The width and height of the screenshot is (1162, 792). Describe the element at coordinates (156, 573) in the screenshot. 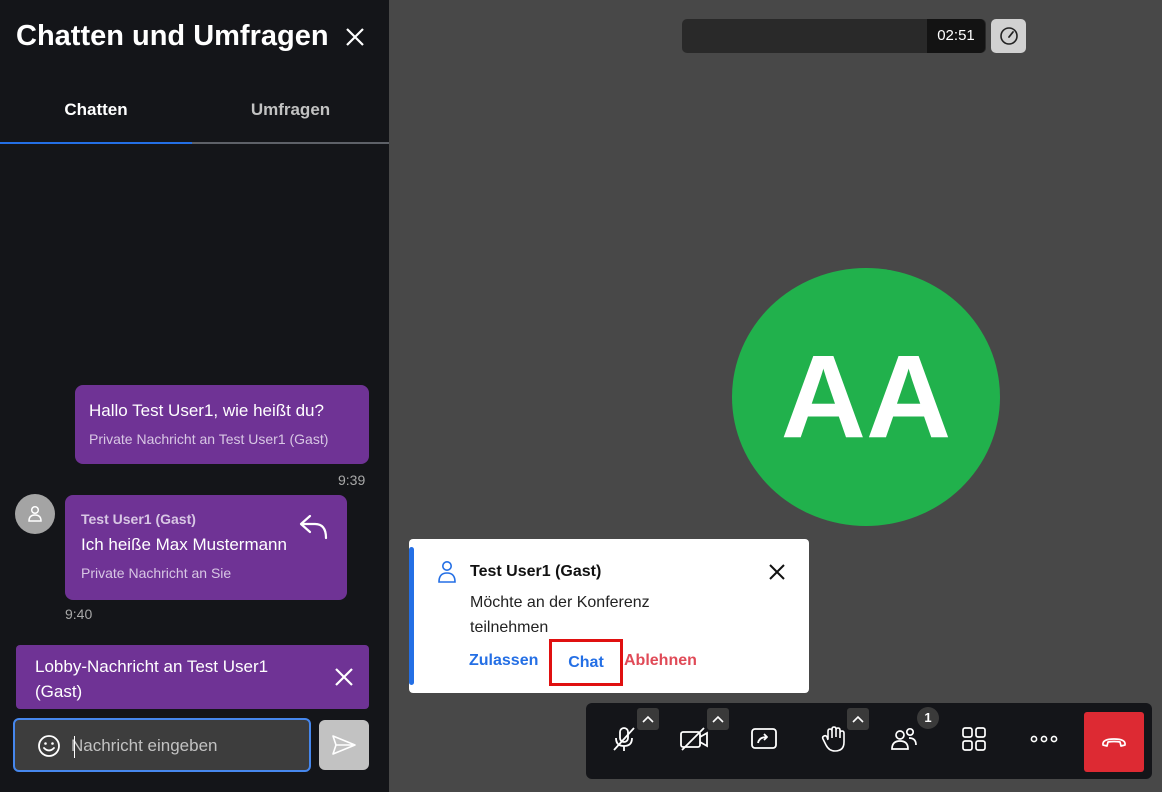

I see `message-privacy-note: Private Nachricht an Sie` at that location.